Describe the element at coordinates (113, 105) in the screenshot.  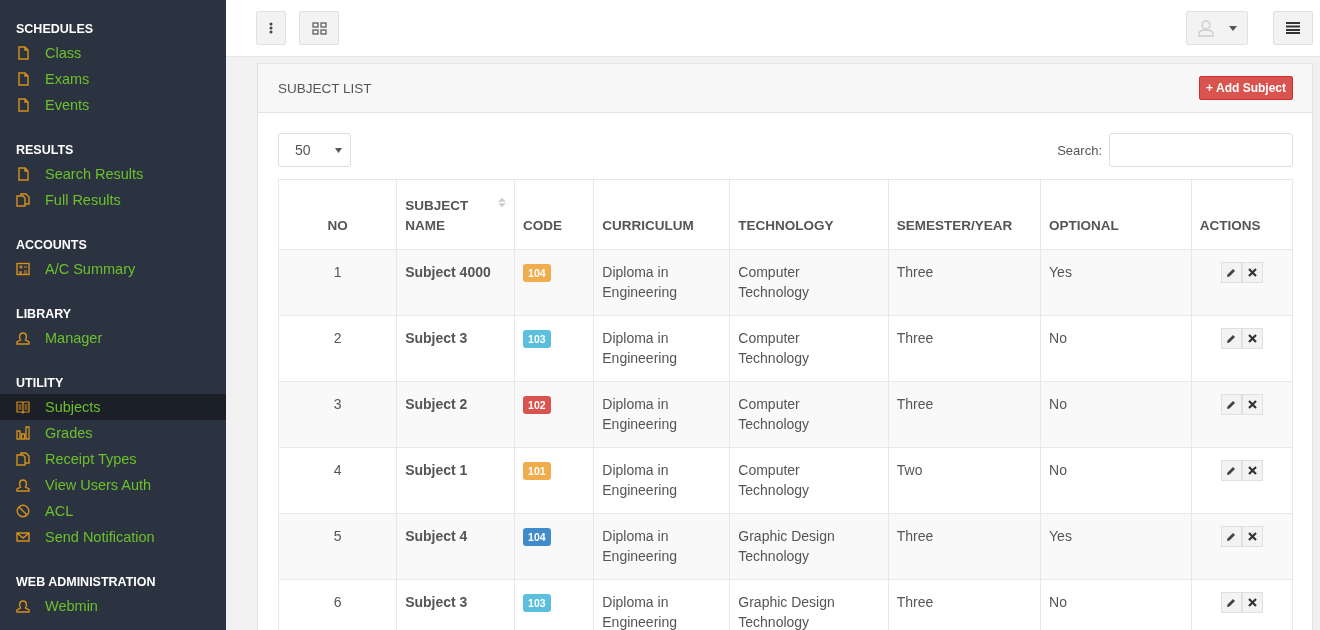
I see `menu-item: Events` at that location.